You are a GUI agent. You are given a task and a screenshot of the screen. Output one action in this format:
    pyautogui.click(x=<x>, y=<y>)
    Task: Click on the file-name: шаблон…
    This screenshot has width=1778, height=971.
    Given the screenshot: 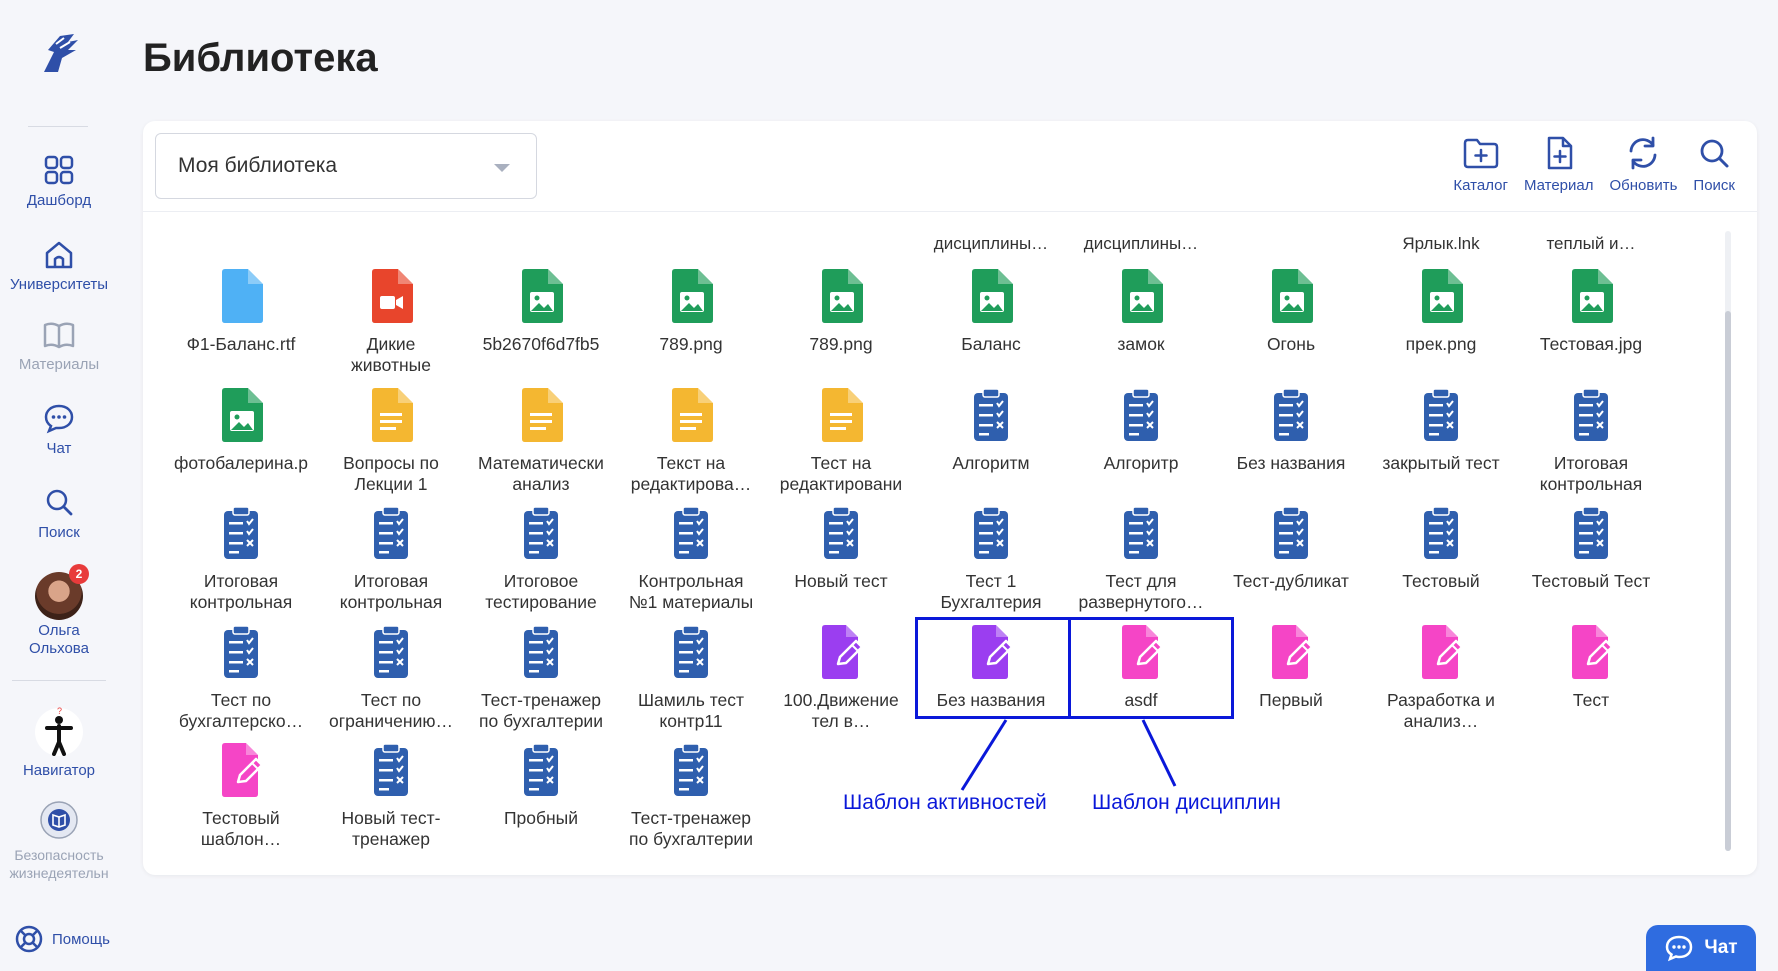 What is the action you would take?
    pyautogui.click(x=241, y=839)
    